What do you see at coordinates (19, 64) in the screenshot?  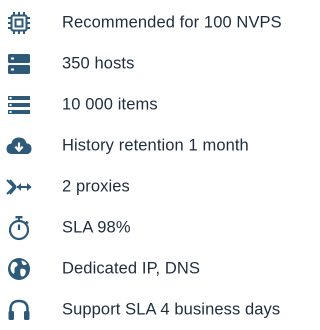 I see `server-icon` at bounding box center [19, 64].